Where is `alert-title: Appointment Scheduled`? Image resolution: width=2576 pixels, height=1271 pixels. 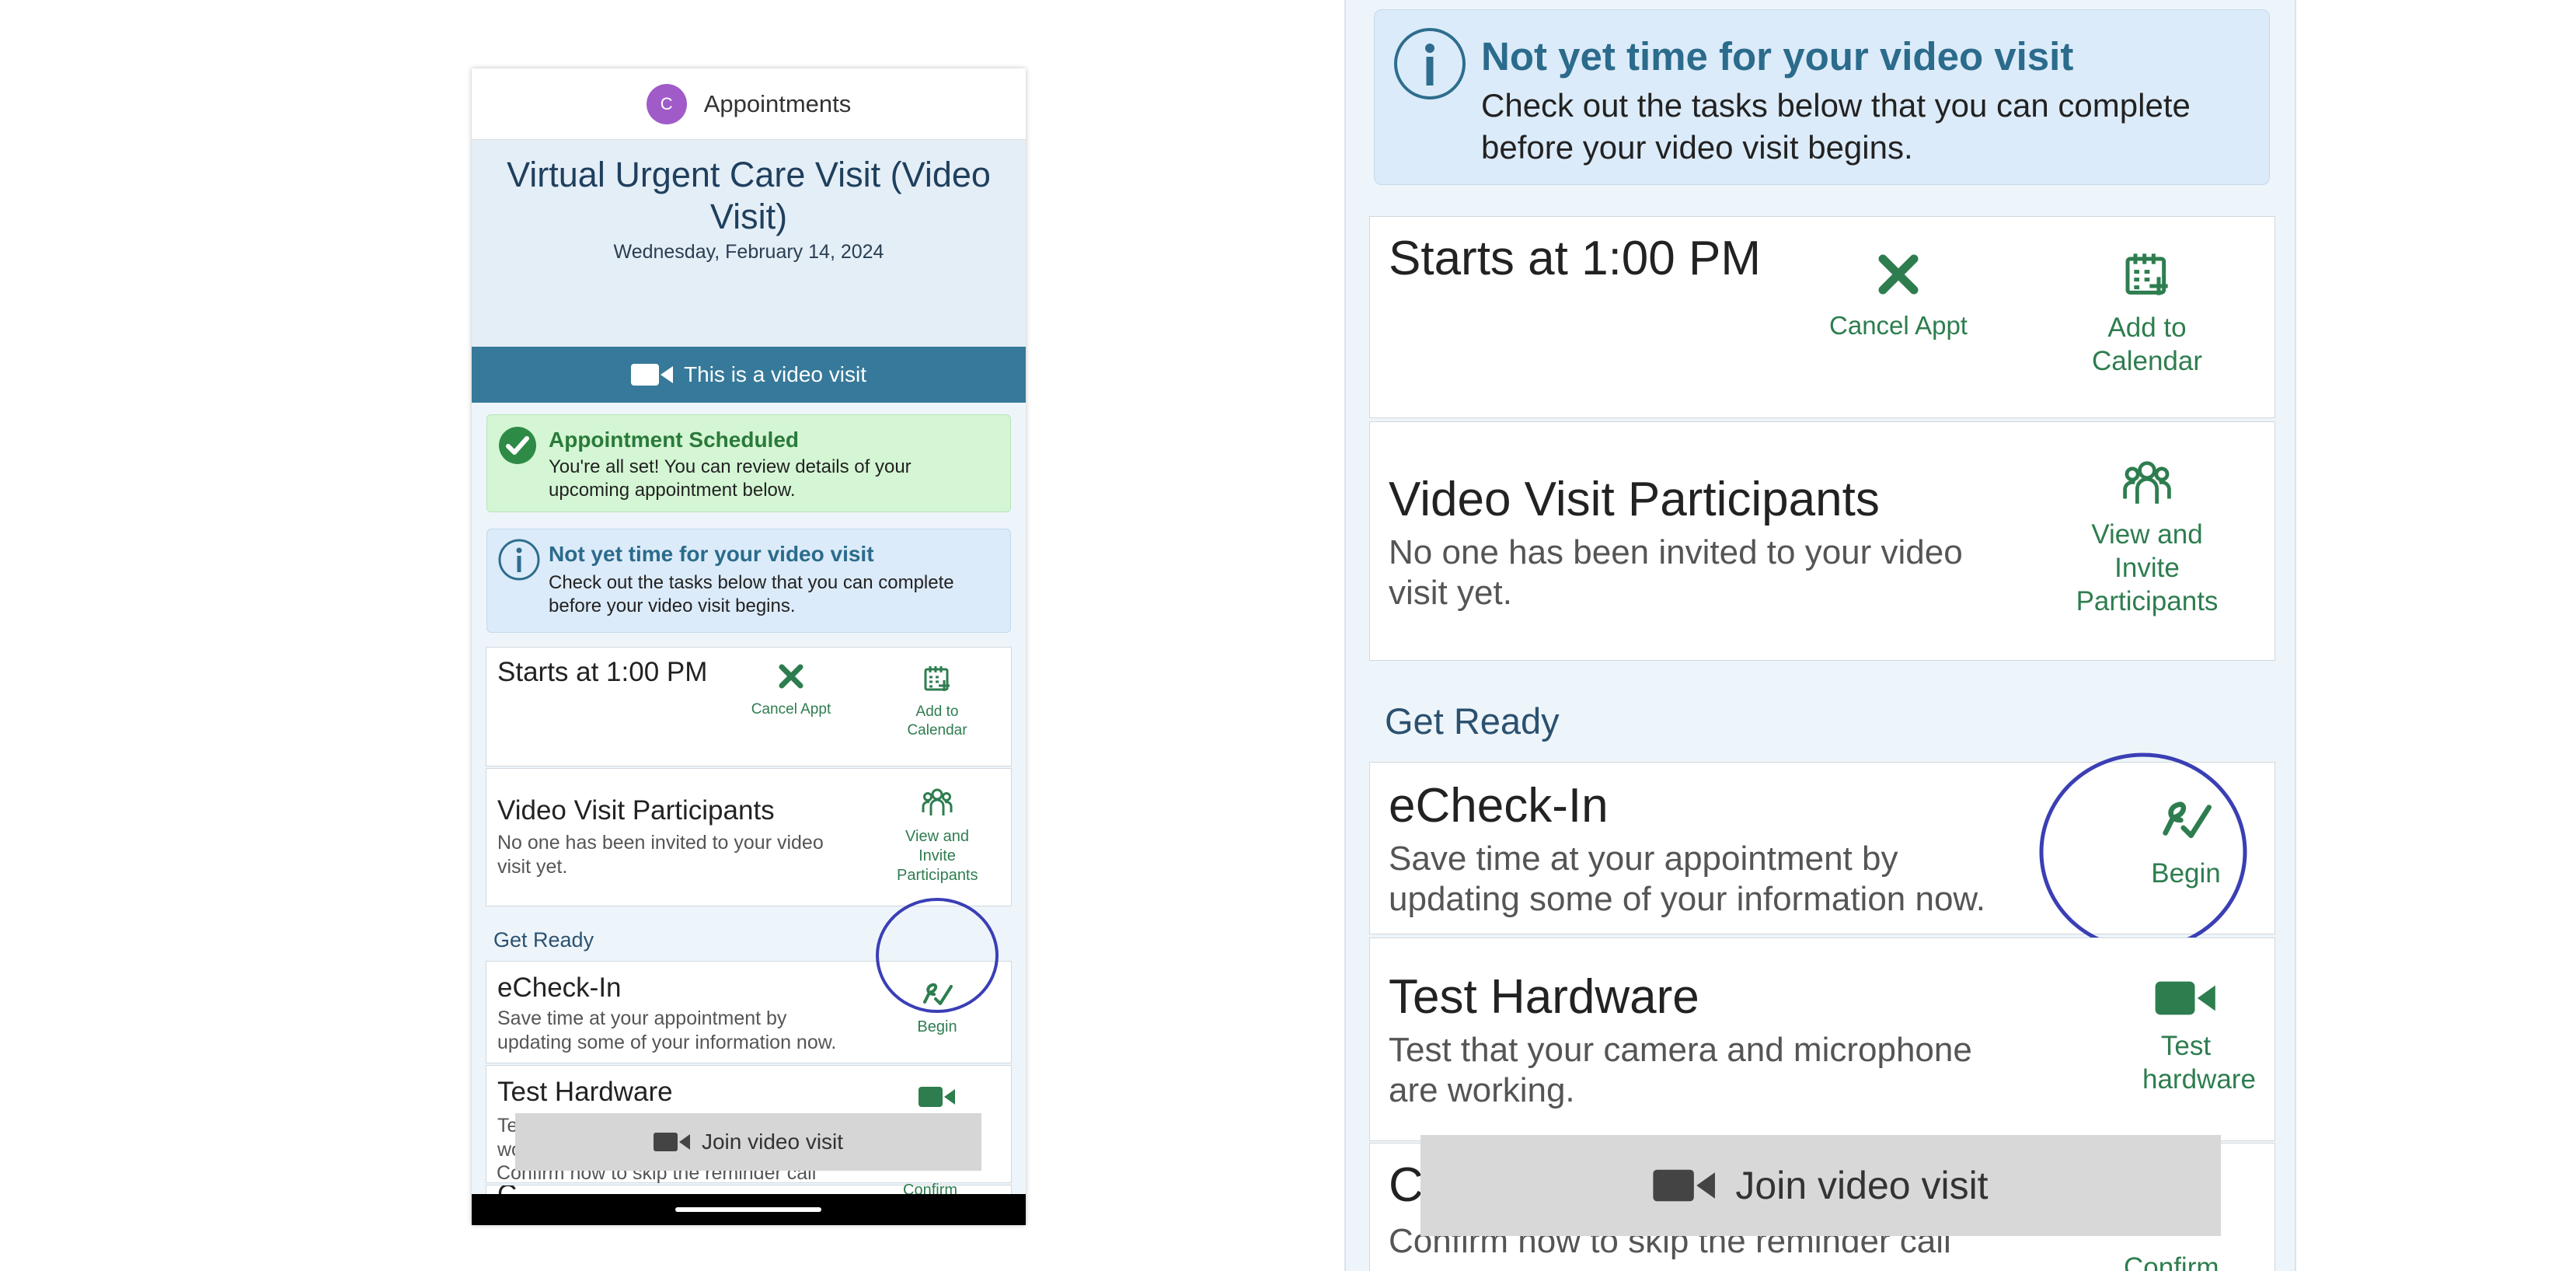
alert-title: Appointment Scheduled is located at coordinates (674, 440).